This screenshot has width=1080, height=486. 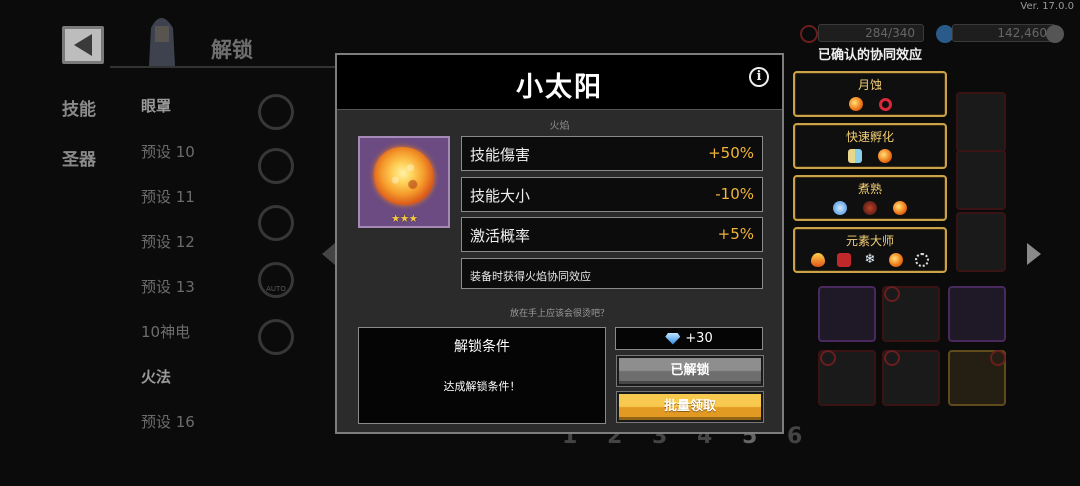 I want to click on add-gems-icon, so click(x=1055, y=34).